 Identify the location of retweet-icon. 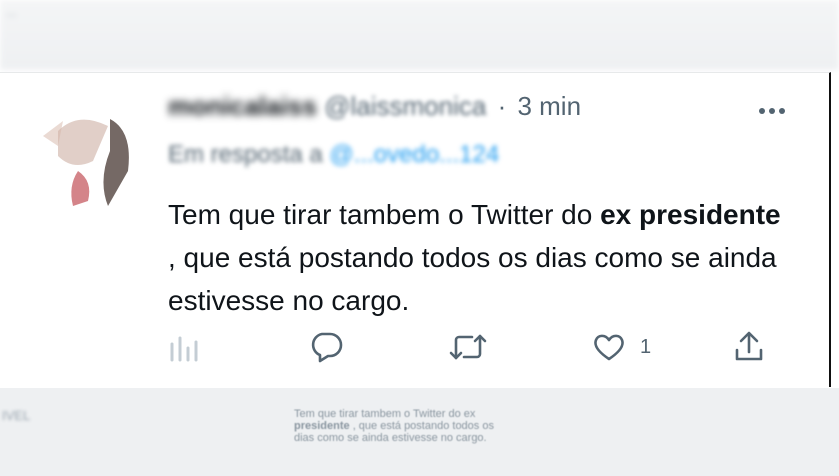
(468, 347).